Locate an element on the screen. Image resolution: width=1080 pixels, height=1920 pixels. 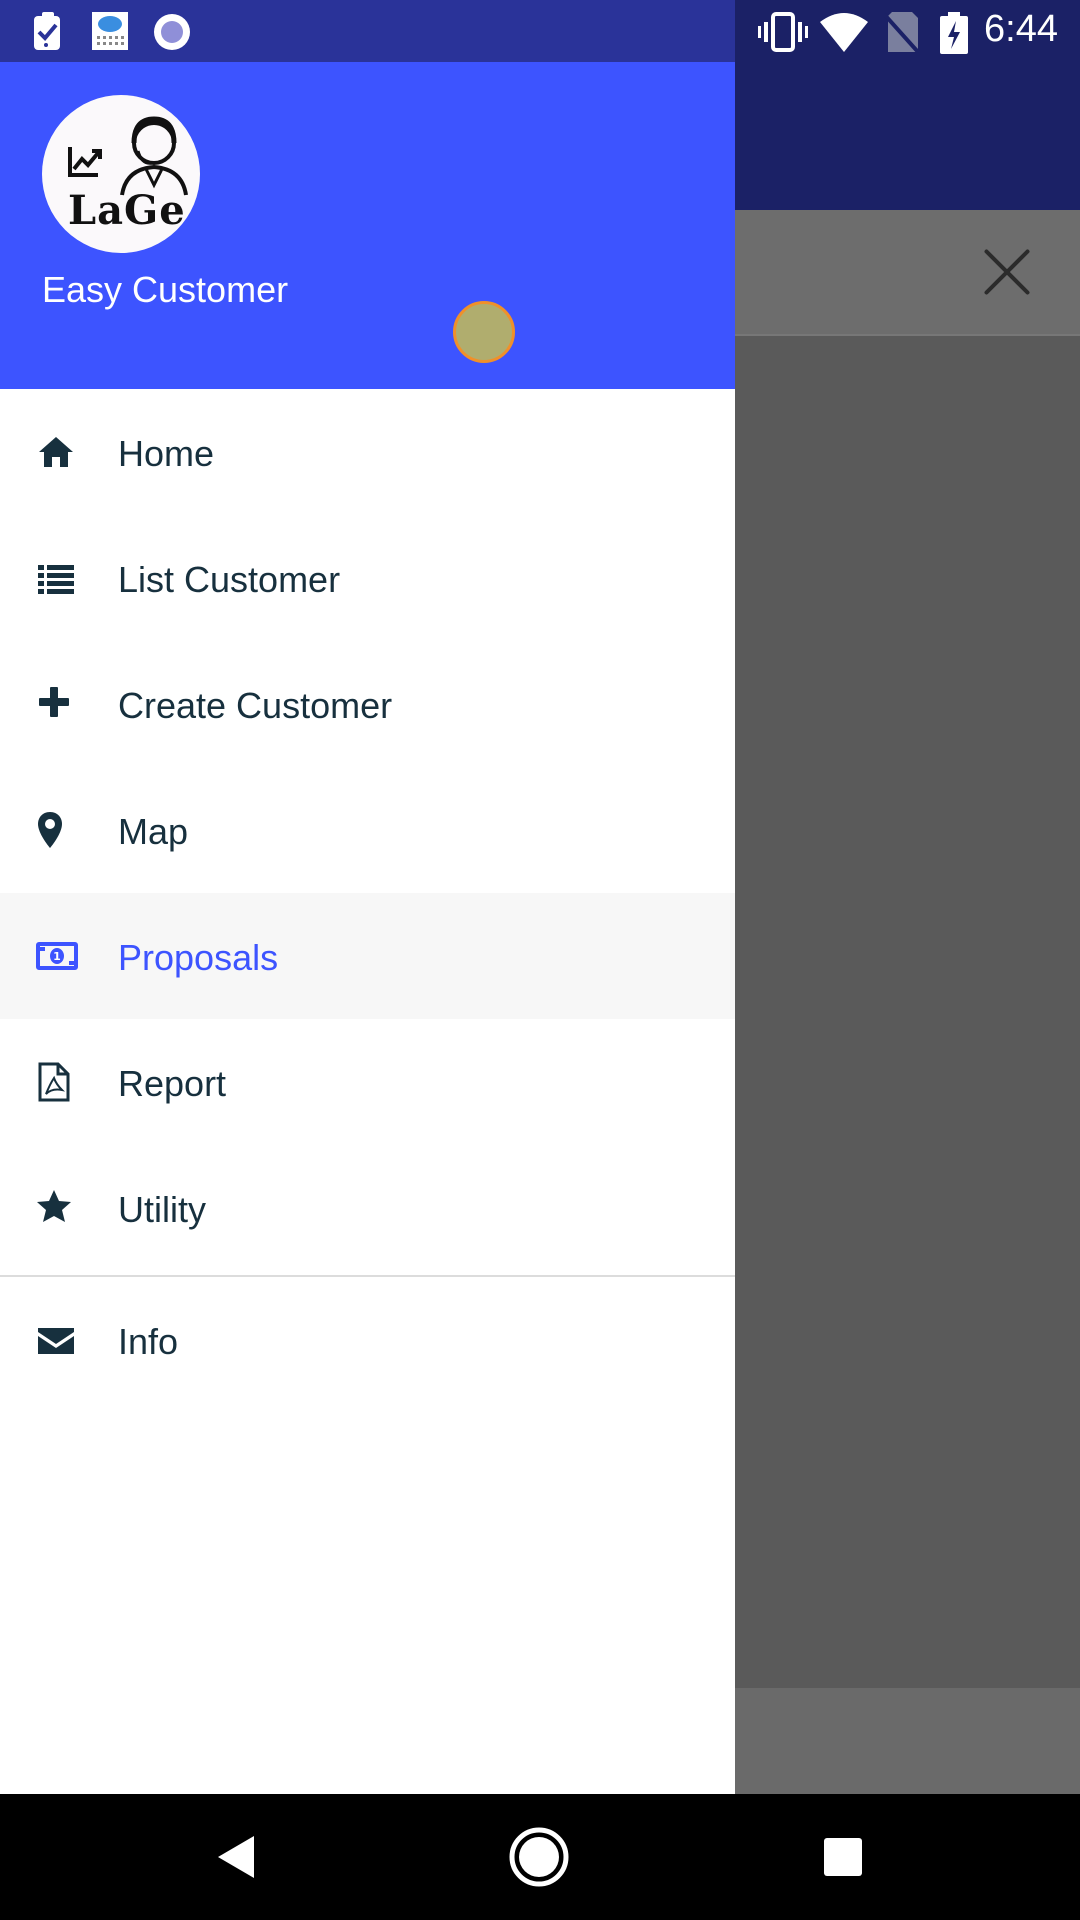
menu-item-list-customer: List Customer is located at coordinates (367, 578).